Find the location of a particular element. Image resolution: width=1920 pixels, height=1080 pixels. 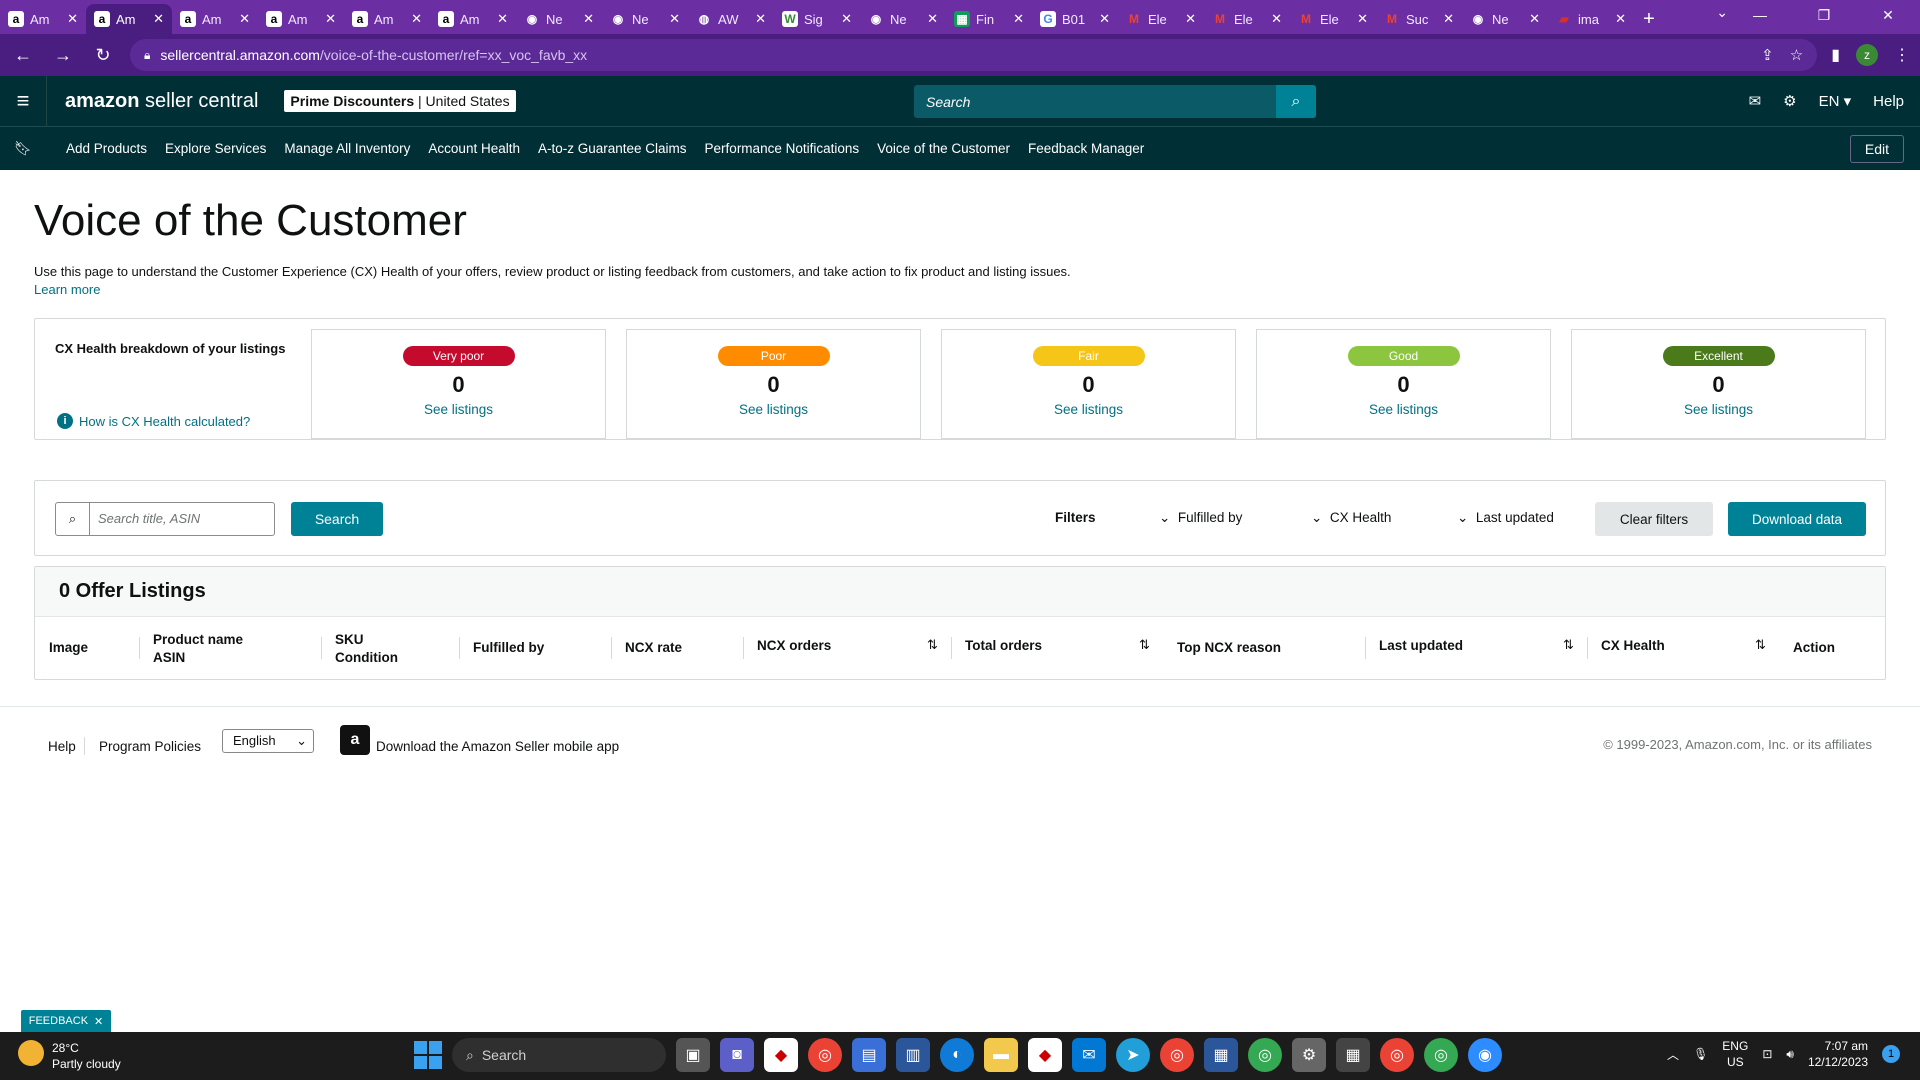

help-link: Help is located at coordinates (1888, 101).